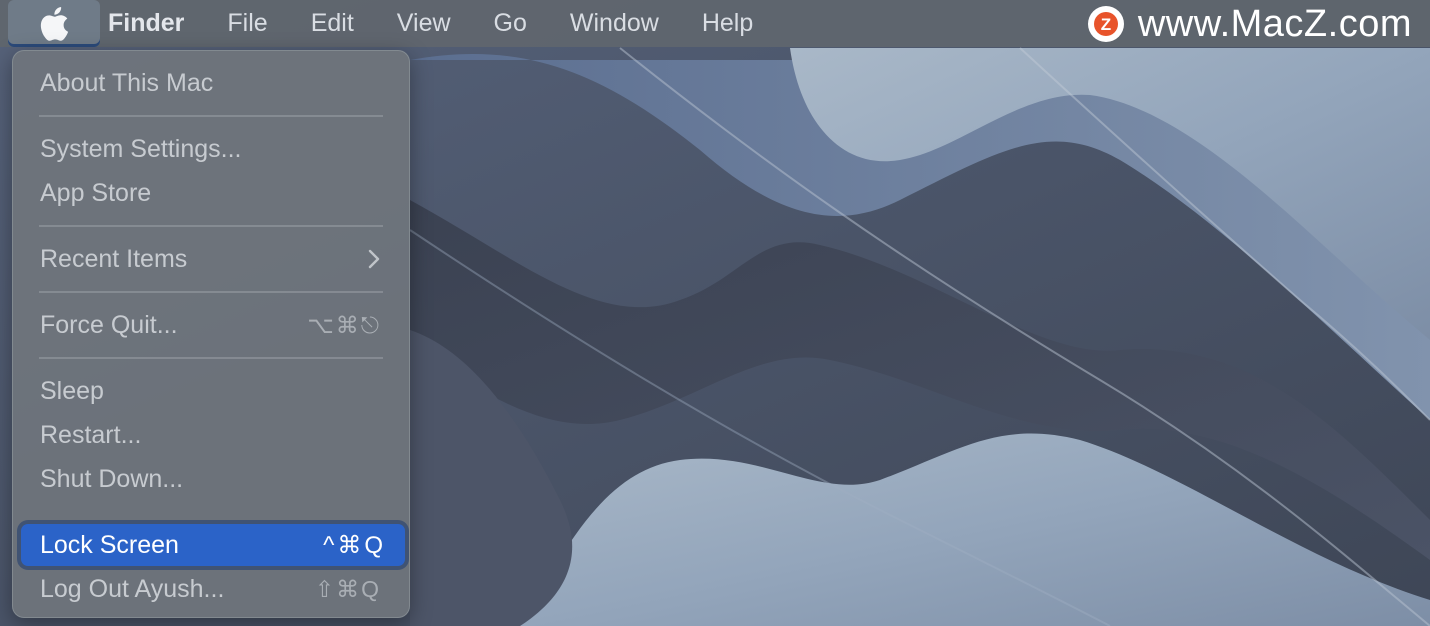  I want to click on menu-item-log-out: Log Out Ayush... ⇧⌘Q, so click(211, 589).